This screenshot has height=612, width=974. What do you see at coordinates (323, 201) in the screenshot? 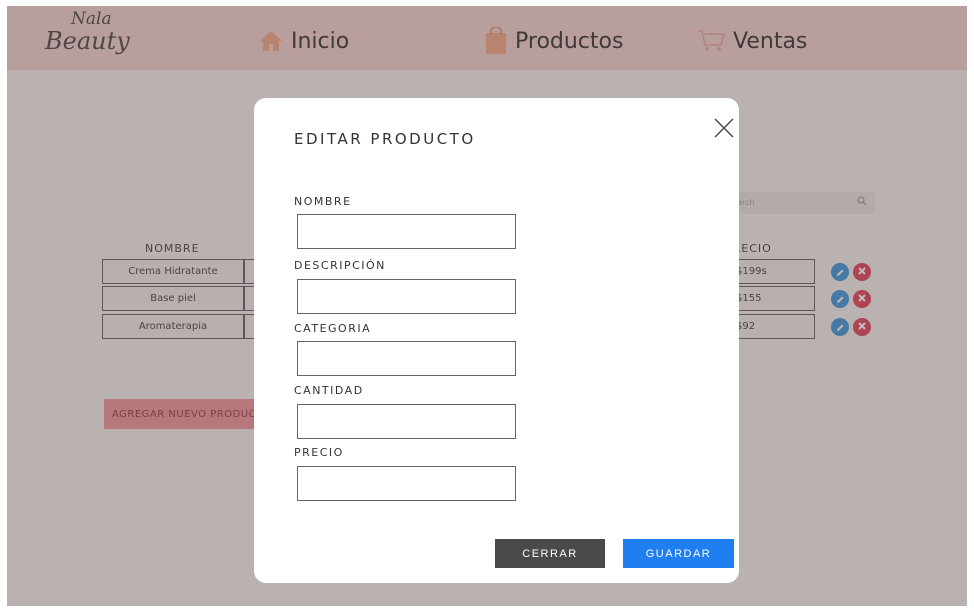
I see `label-nombre: NOMBRE` at bounding box center [323, 201].